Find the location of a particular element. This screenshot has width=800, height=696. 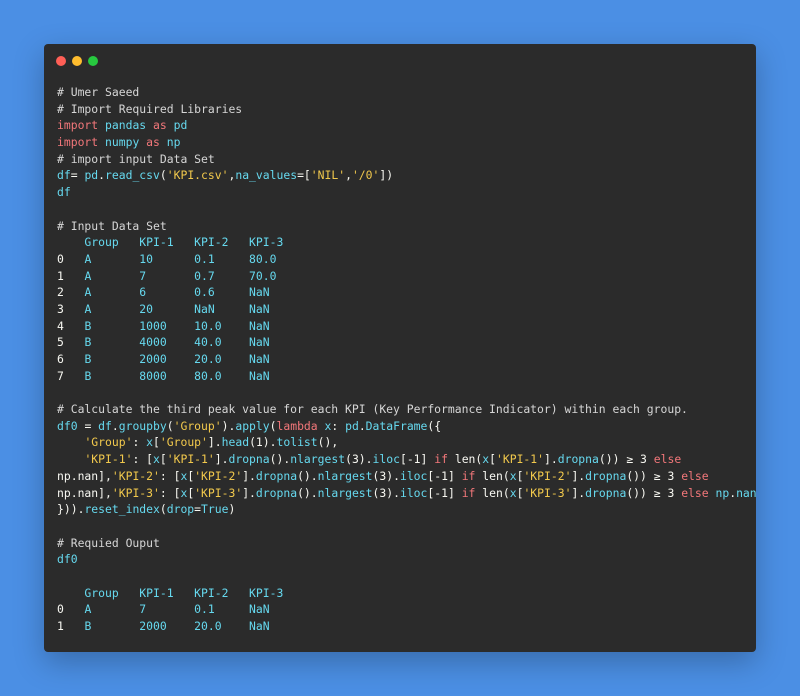

code-token: np is located at coordinates (173, 142).